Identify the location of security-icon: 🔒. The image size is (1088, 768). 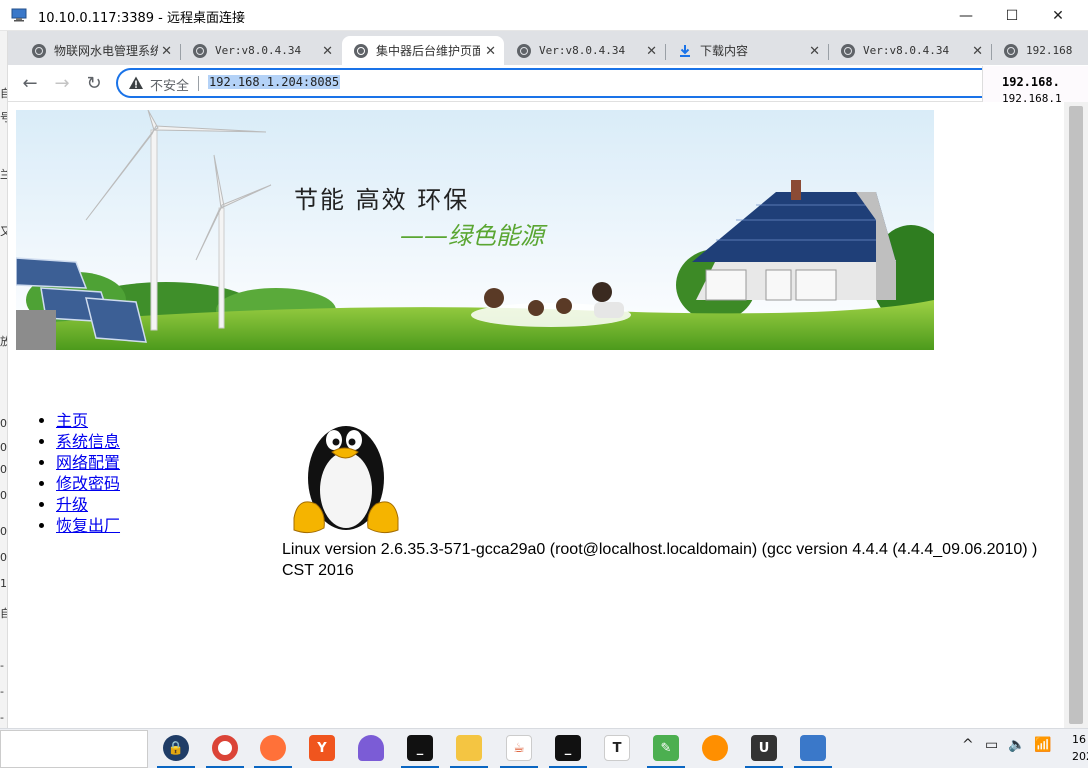
(176, 748).